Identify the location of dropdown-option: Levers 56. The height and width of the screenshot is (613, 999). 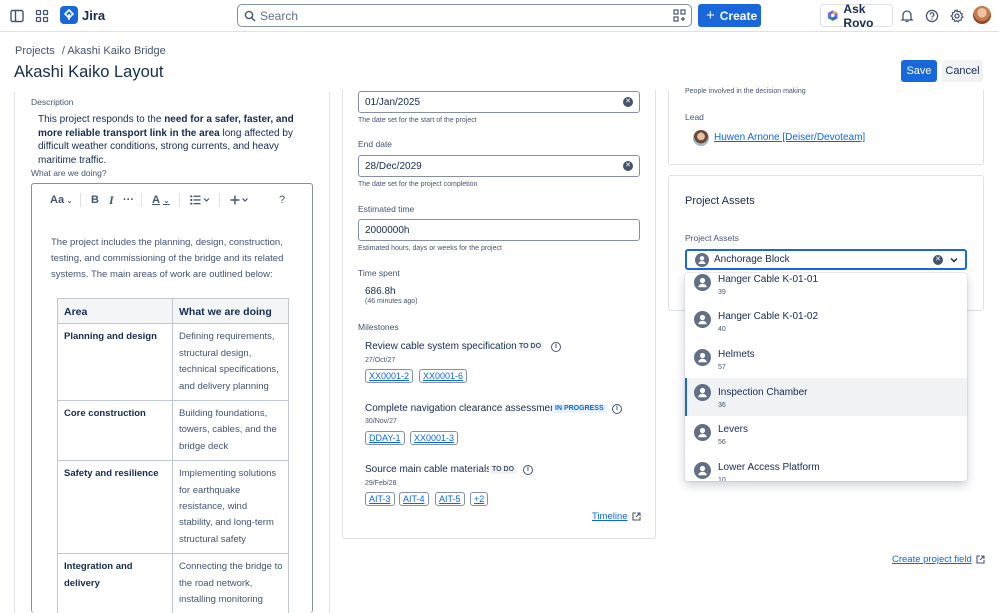
(826, 437).